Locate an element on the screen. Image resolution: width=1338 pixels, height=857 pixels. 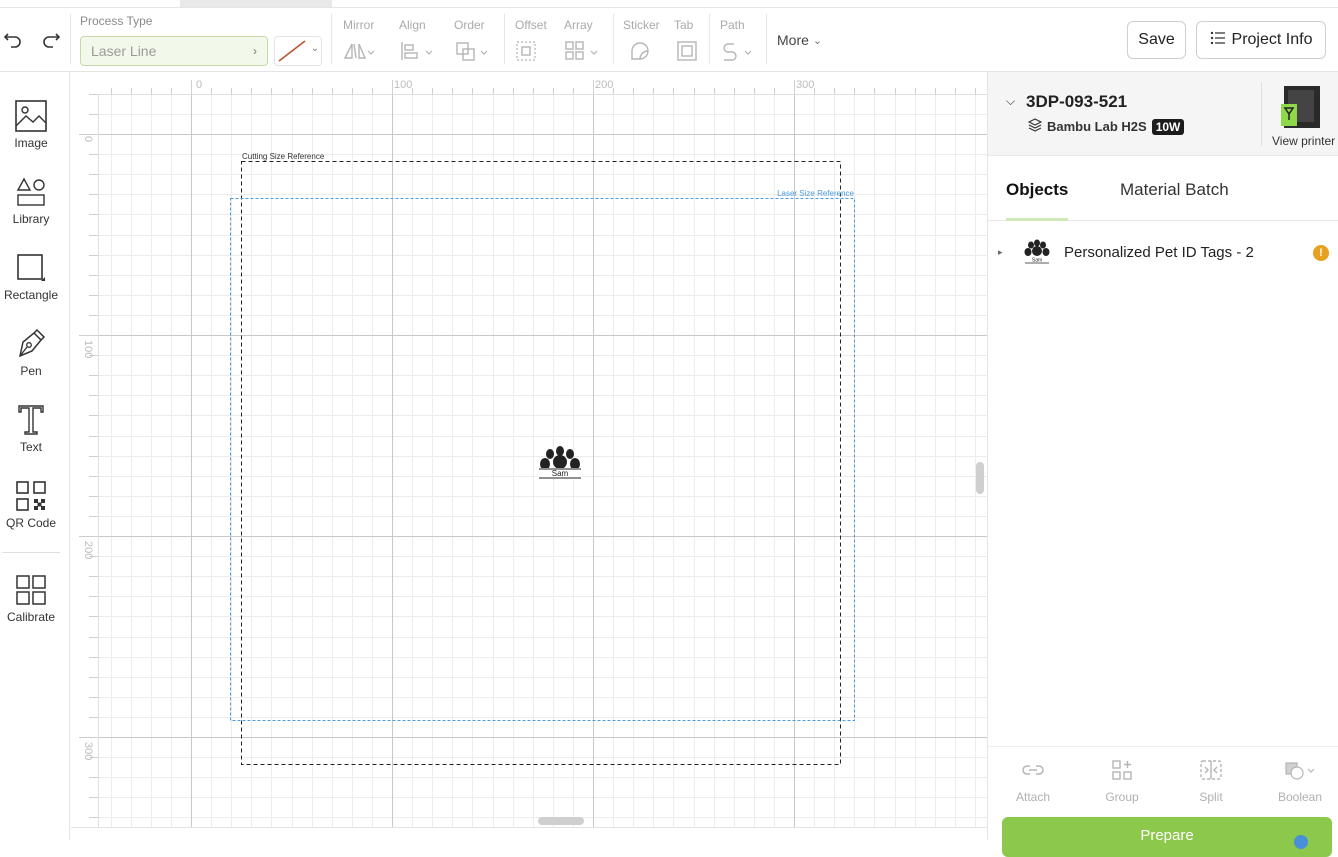
chevron-down-icon: ⌵ is located at coordinates (1010, 101).